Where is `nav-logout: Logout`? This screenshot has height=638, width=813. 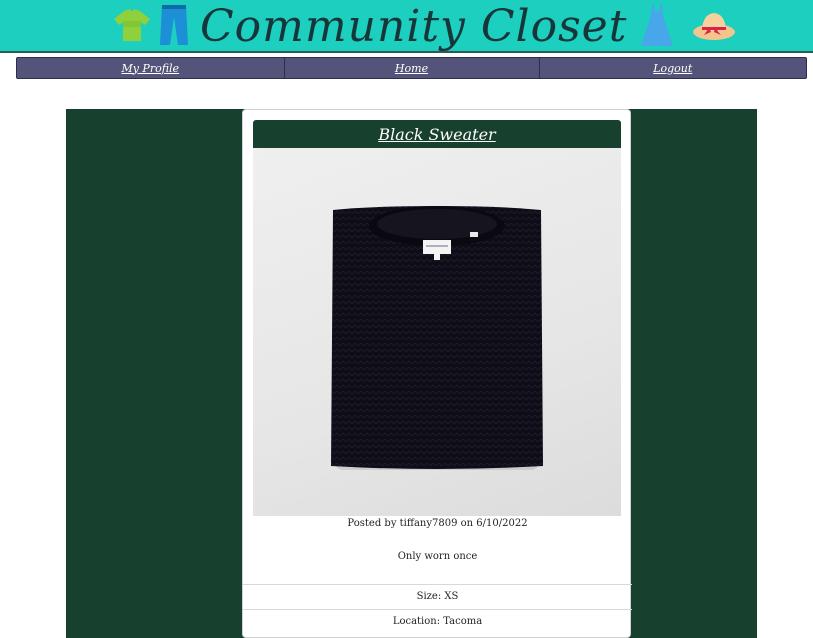 nav-logout: Logout is located at coordinates (673, 68).